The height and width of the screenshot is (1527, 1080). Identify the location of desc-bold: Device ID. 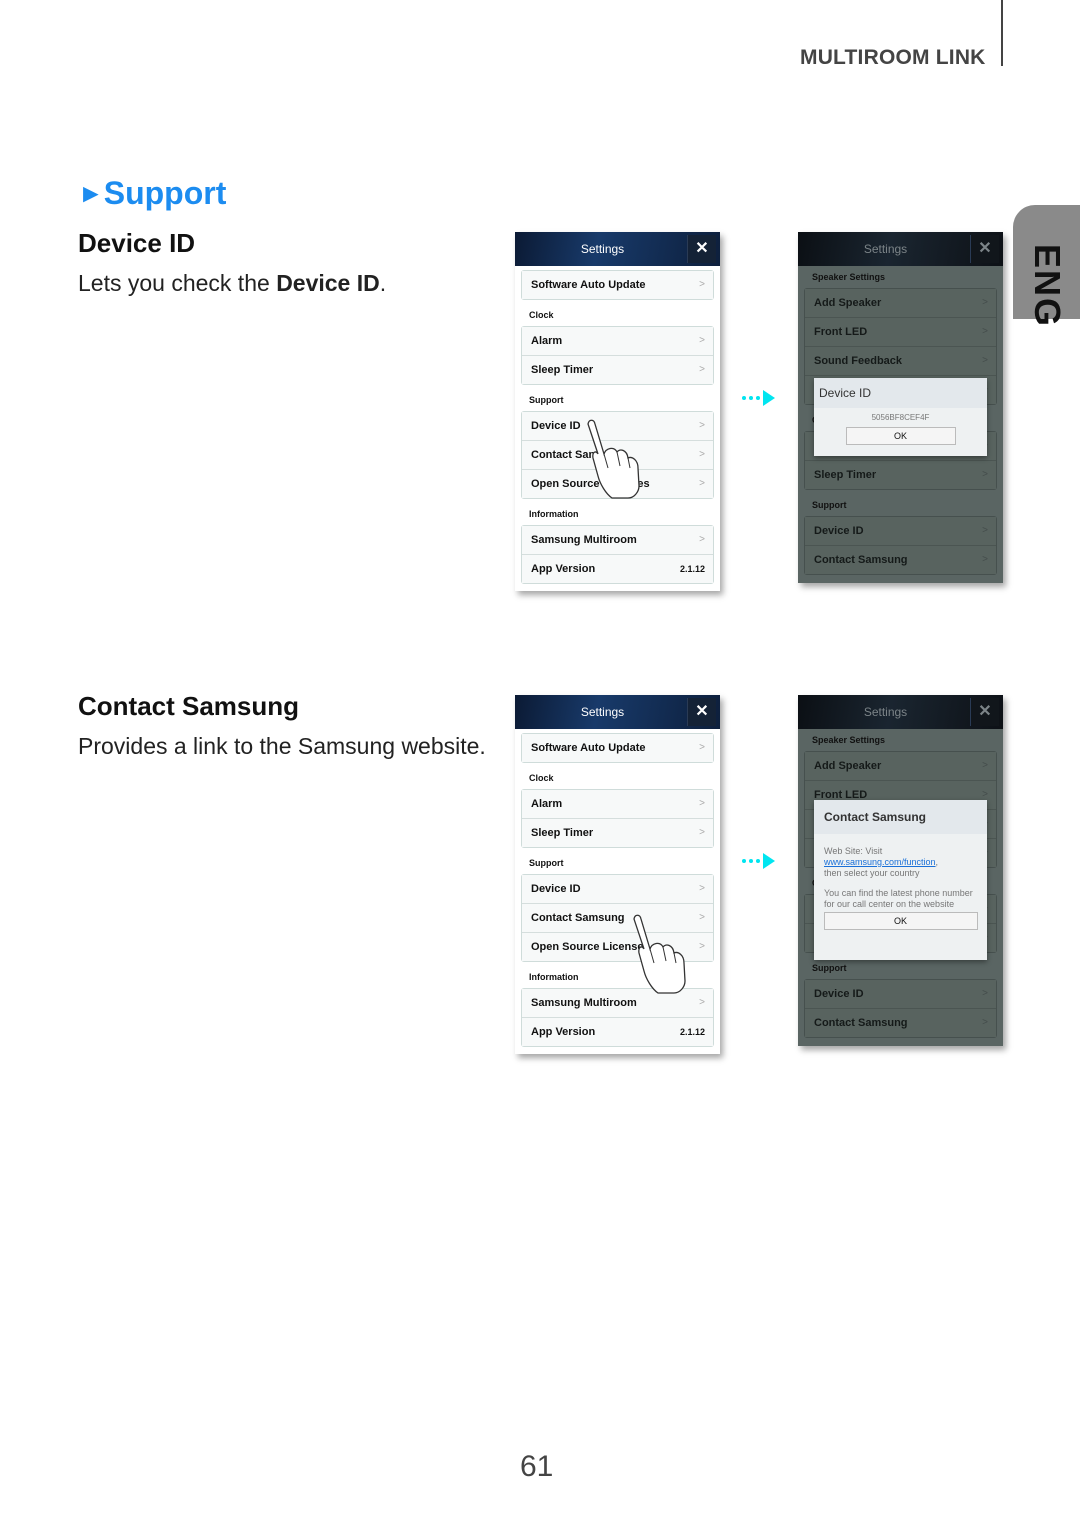
(328, 283).